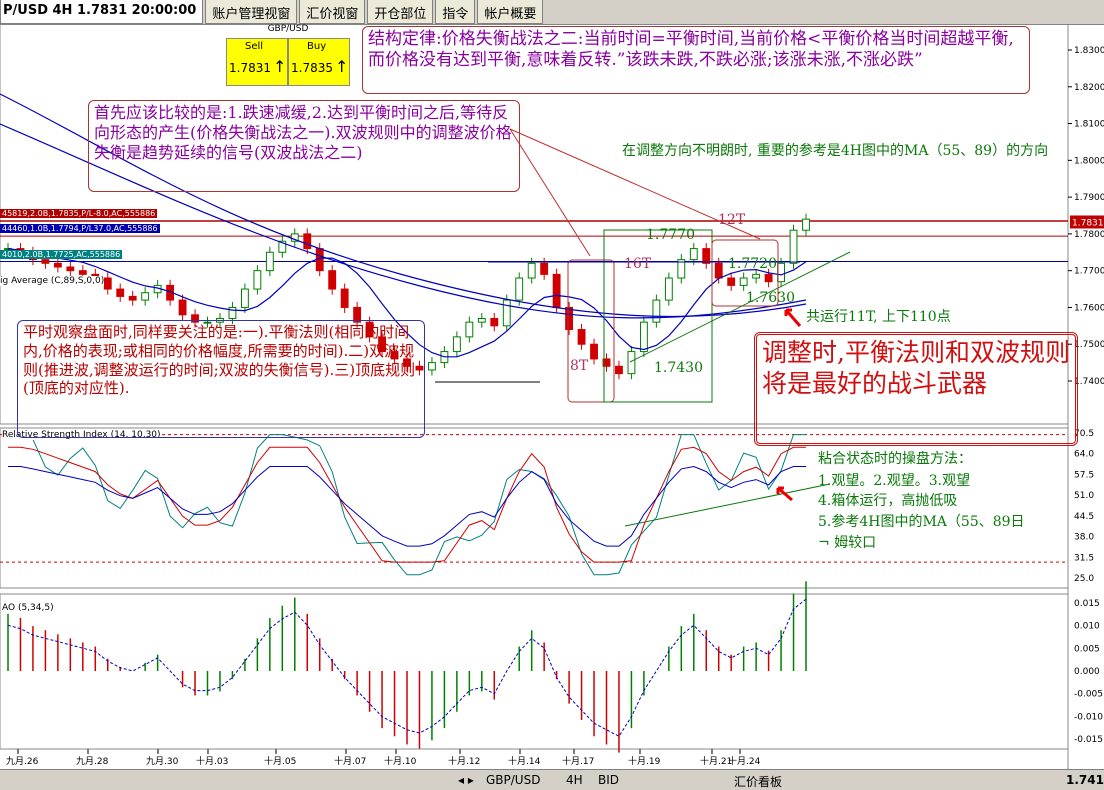 The image size is (1104, 790). What do you see at coordinates (1089, 272) in the screenshot?
I see `price-tick: 1.7700` at bounding box center [1089, 272].